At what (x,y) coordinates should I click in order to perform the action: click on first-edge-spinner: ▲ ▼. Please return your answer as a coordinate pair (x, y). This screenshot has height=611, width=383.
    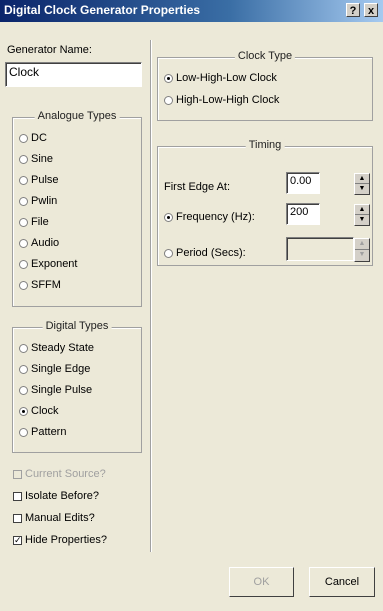
    Looking at the image, I should click on (362, 184).